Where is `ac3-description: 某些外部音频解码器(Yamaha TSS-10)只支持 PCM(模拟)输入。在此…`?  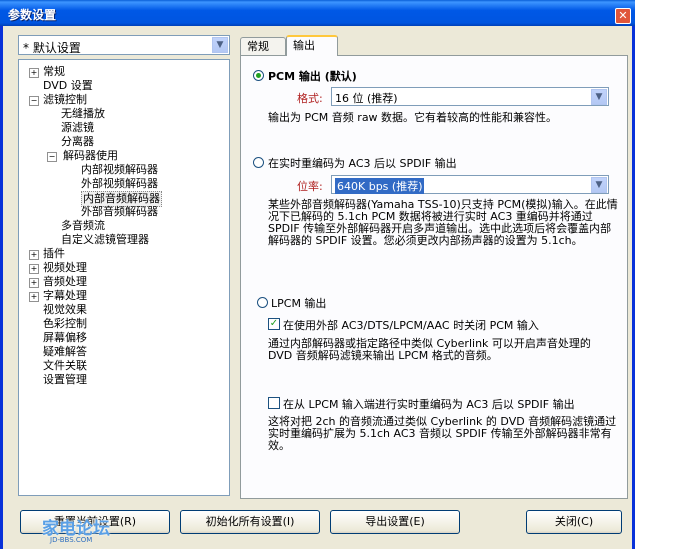 ac3-description: 某些外部音频解码器(Yamaha TSS-10)只支持 PCM(模拟)输入。在此… is located at coordinates (443, 222).